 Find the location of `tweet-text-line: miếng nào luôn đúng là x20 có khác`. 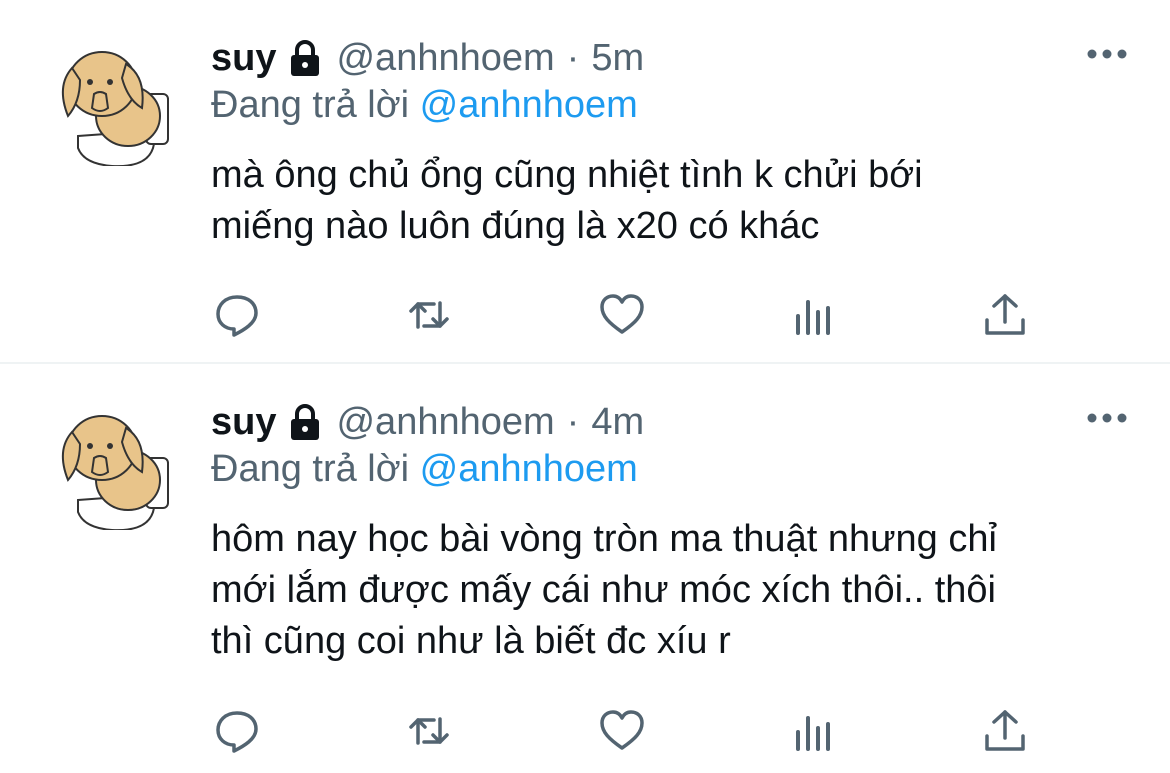

tweet-text-line: miếng nào luôn đúng là x20 có khác is located at coordinates (515, 226).